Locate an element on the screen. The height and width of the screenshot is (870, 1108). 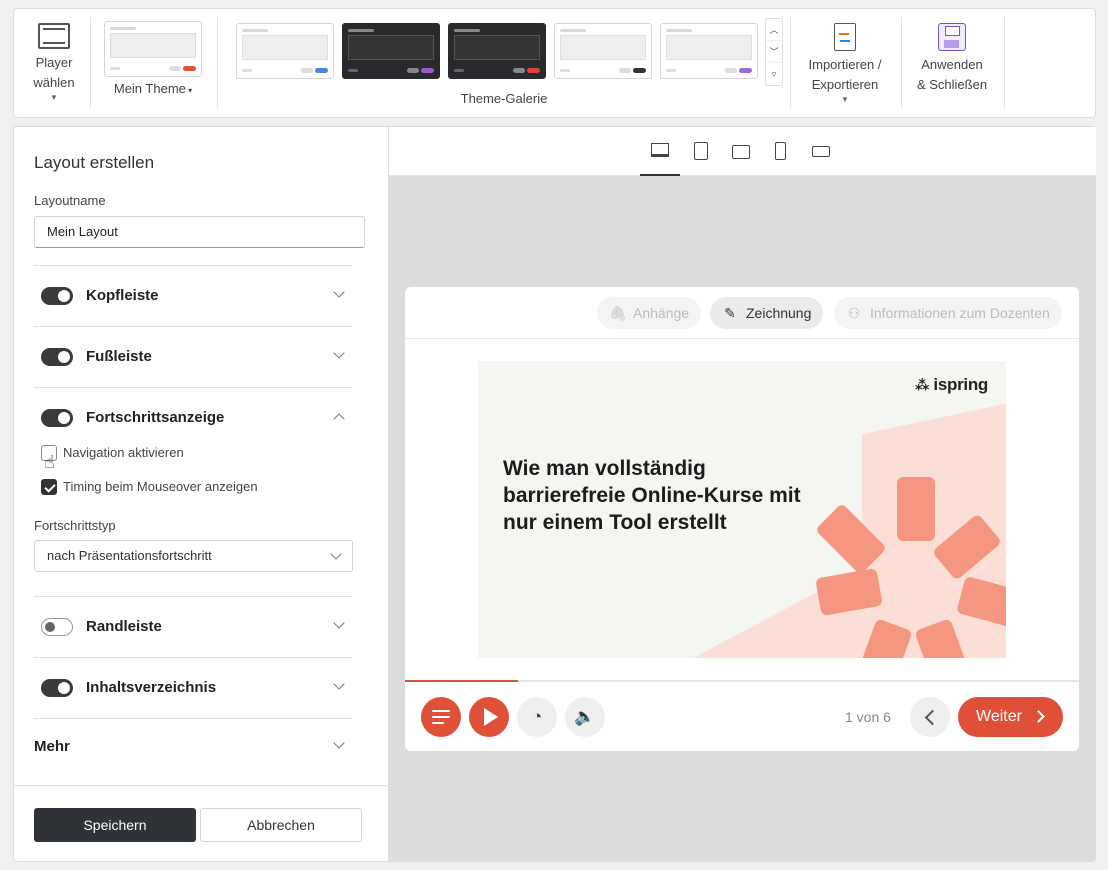
panel-title: Layout erstellen is located at coordinates (94, 162).